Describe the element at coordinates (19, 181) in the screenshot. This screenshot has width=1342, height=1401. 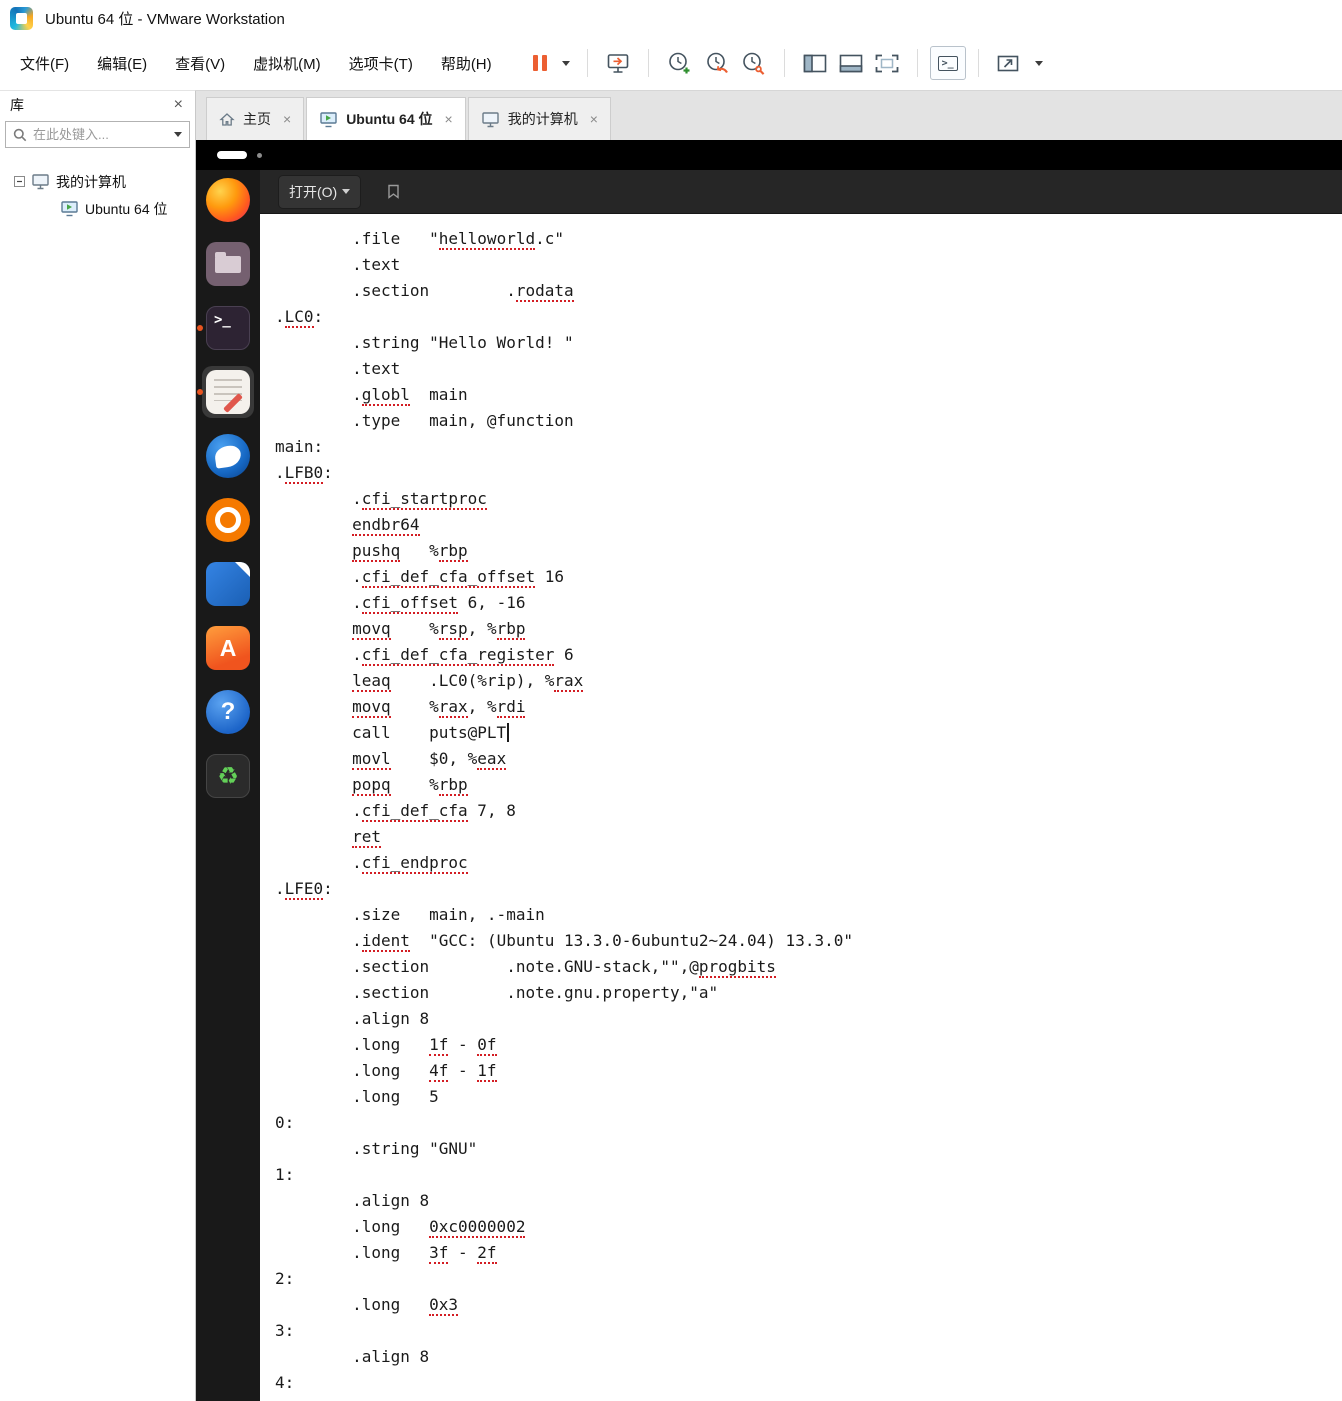
I see `collapse-icon` at that location.